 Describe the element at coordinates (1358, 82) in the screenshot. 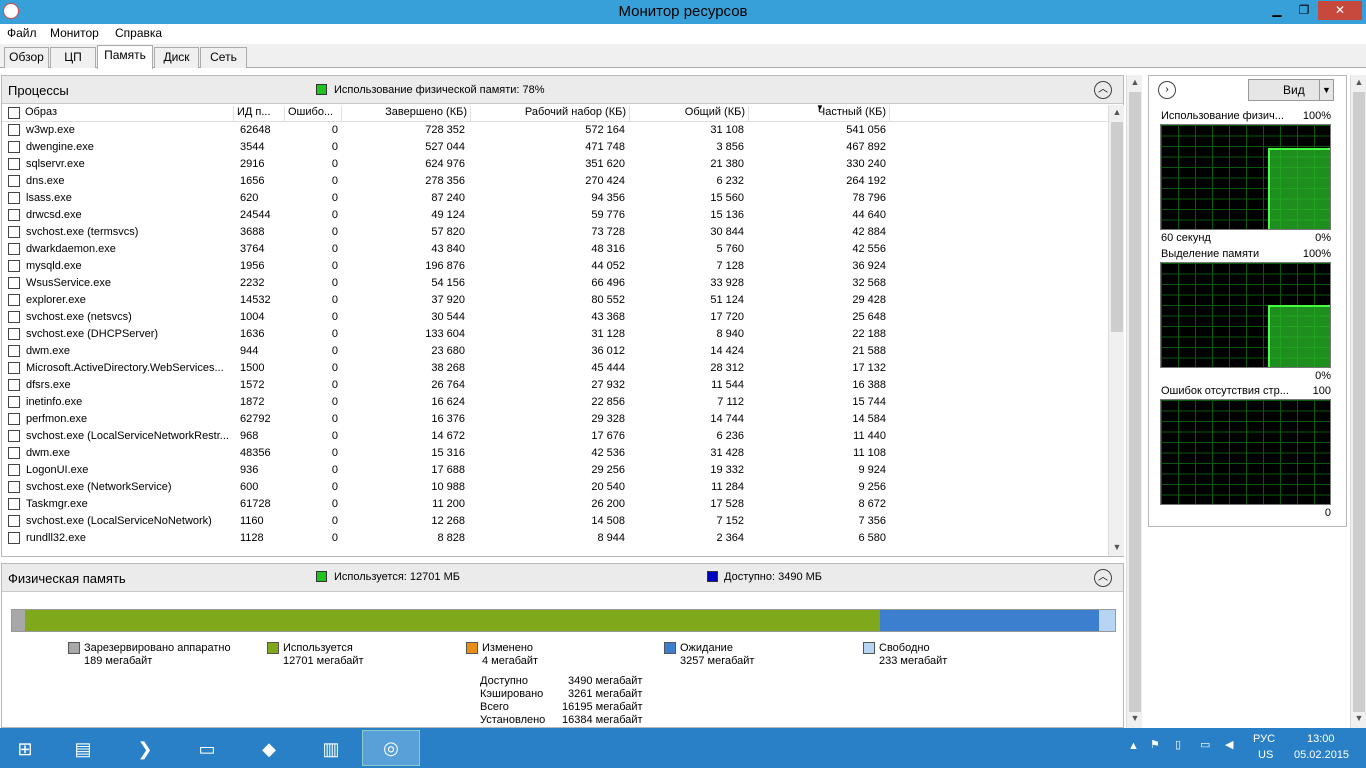

I see `panel-scroll-up-icon: ▲` at that location.